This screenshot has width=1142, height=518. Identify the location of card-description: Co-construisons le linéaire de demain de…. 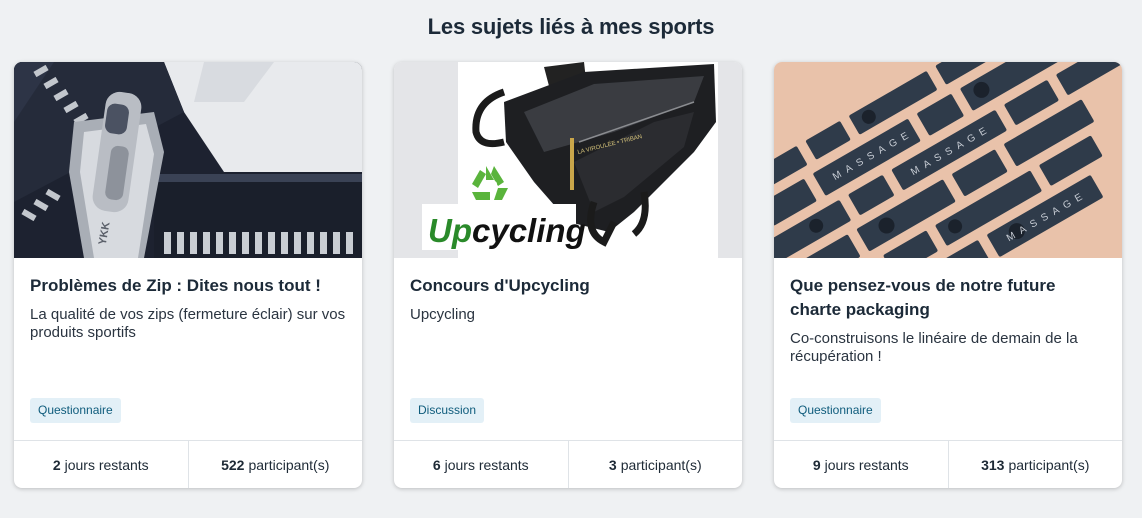
(934, 347).